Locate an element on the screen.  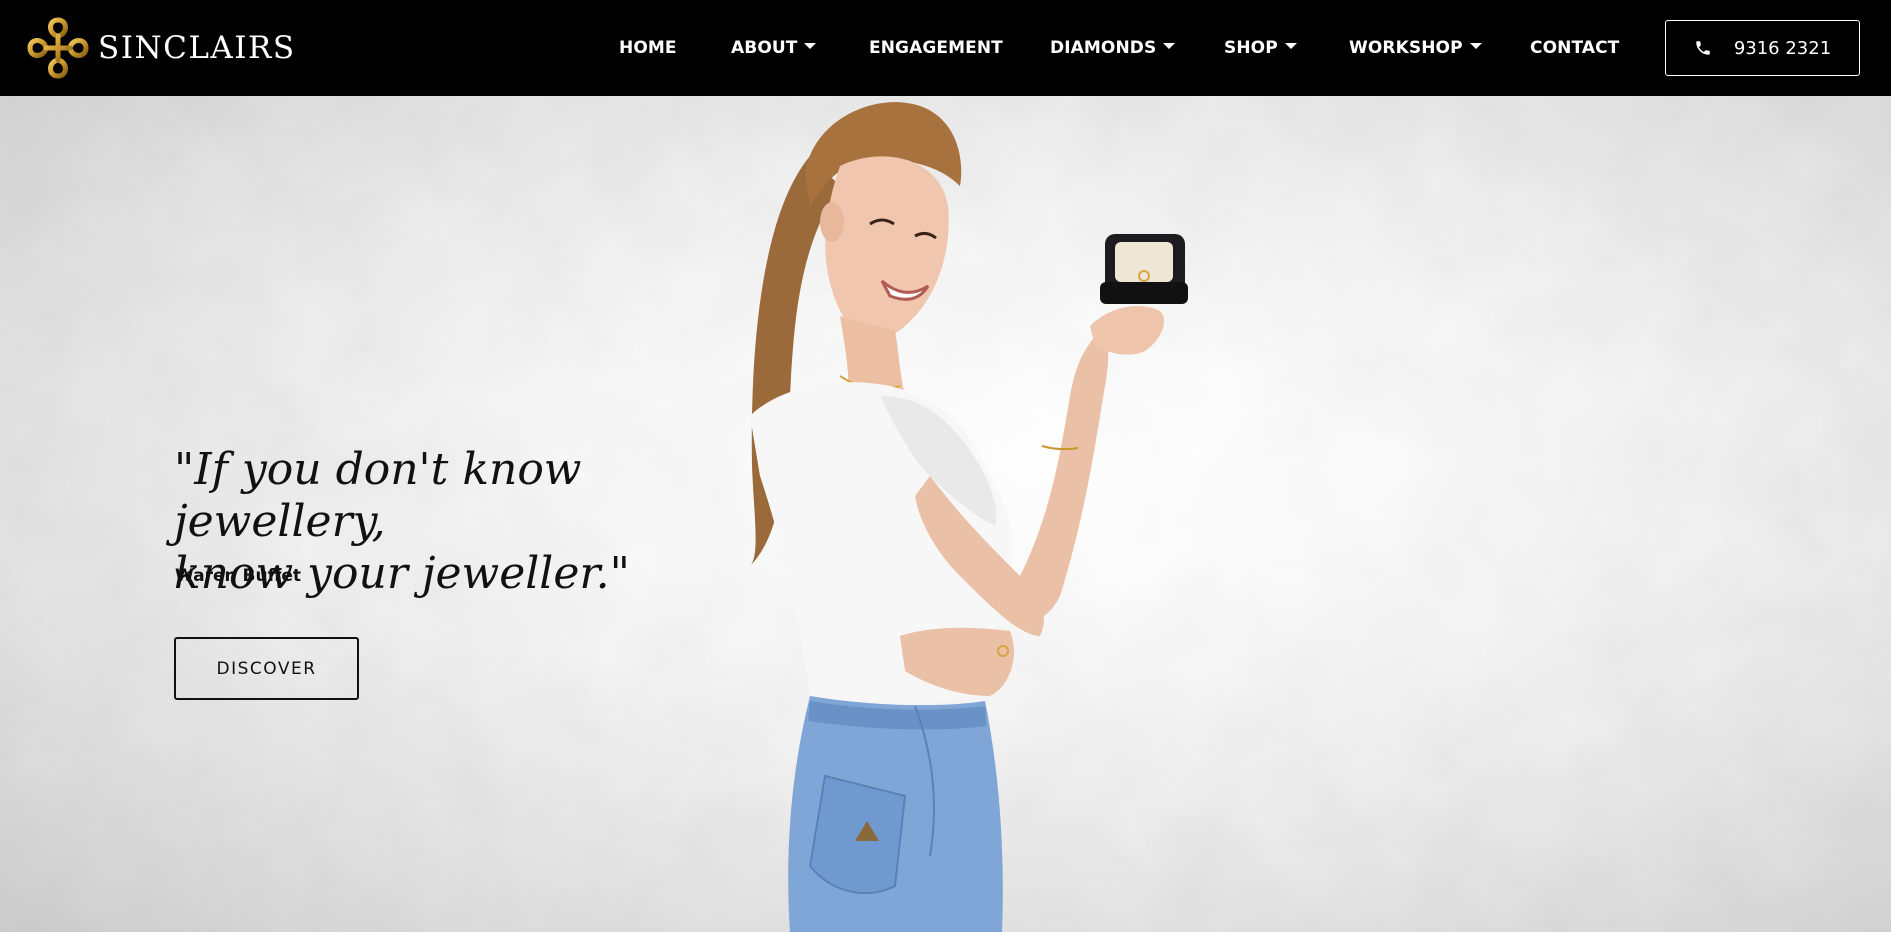
quote-line-1: "If you don't know jewellery, is located at coordinates (378, 495).